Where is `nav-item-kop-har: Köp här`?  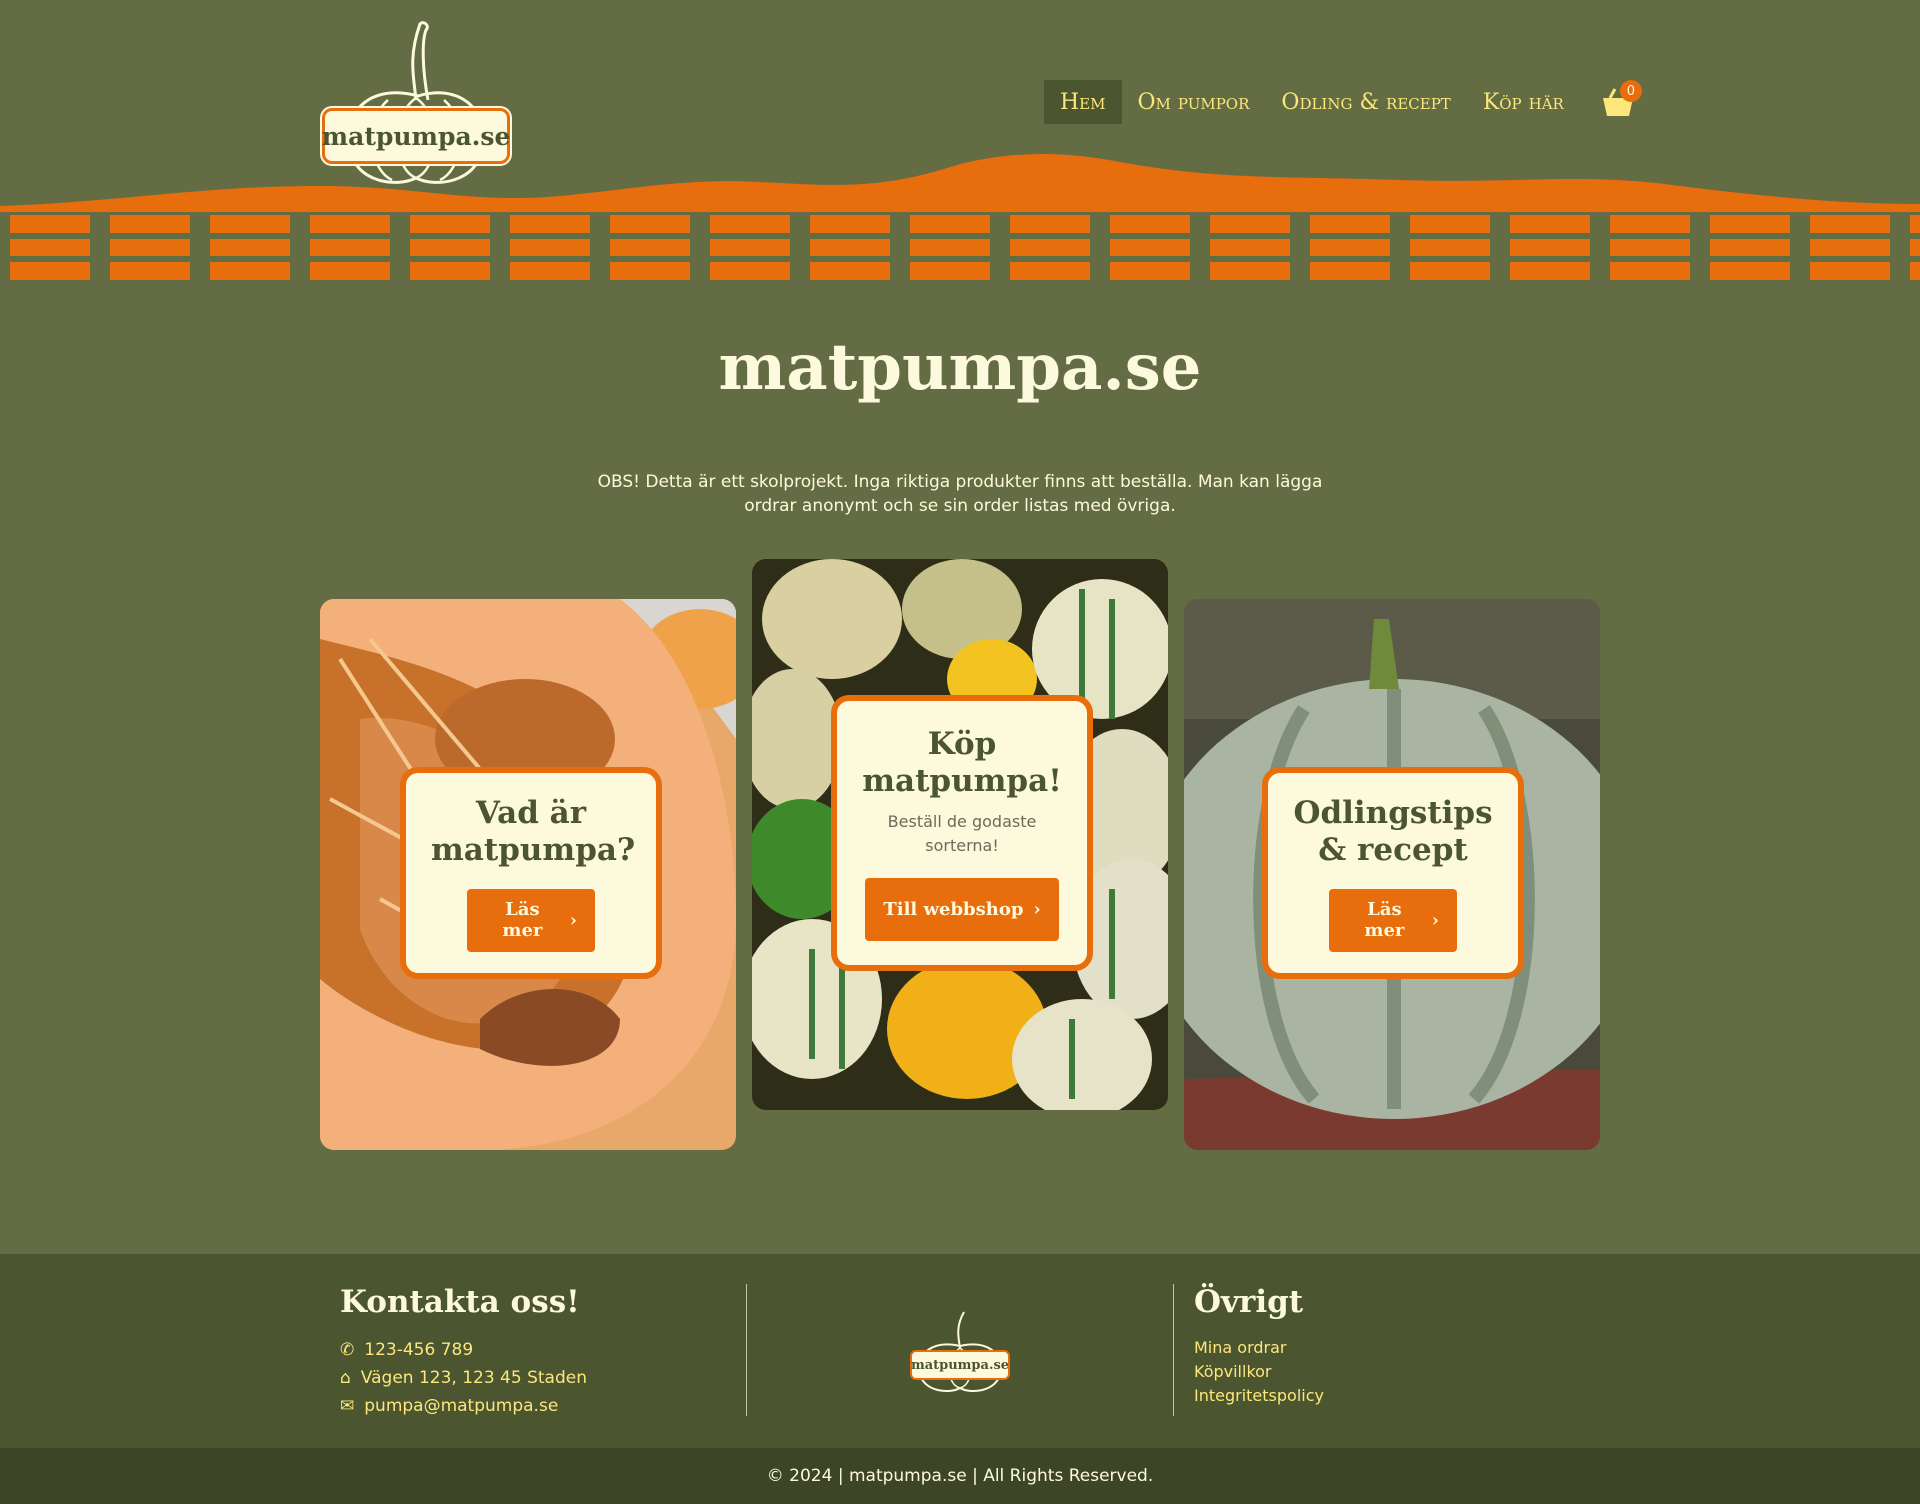
nav-item-kop-har: Köp här is located at coordinates (1523, 102).